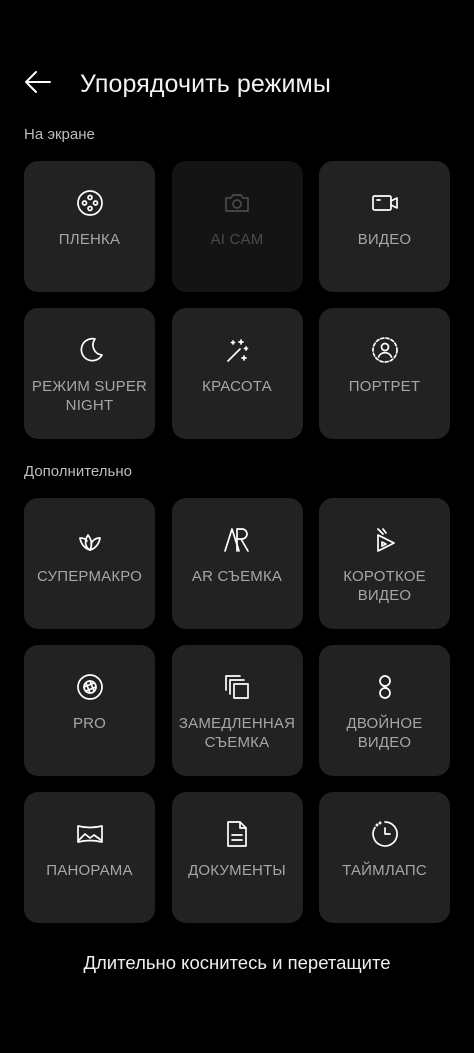  I want to click on mode-label: КРАСОТА, so click(237, 386).